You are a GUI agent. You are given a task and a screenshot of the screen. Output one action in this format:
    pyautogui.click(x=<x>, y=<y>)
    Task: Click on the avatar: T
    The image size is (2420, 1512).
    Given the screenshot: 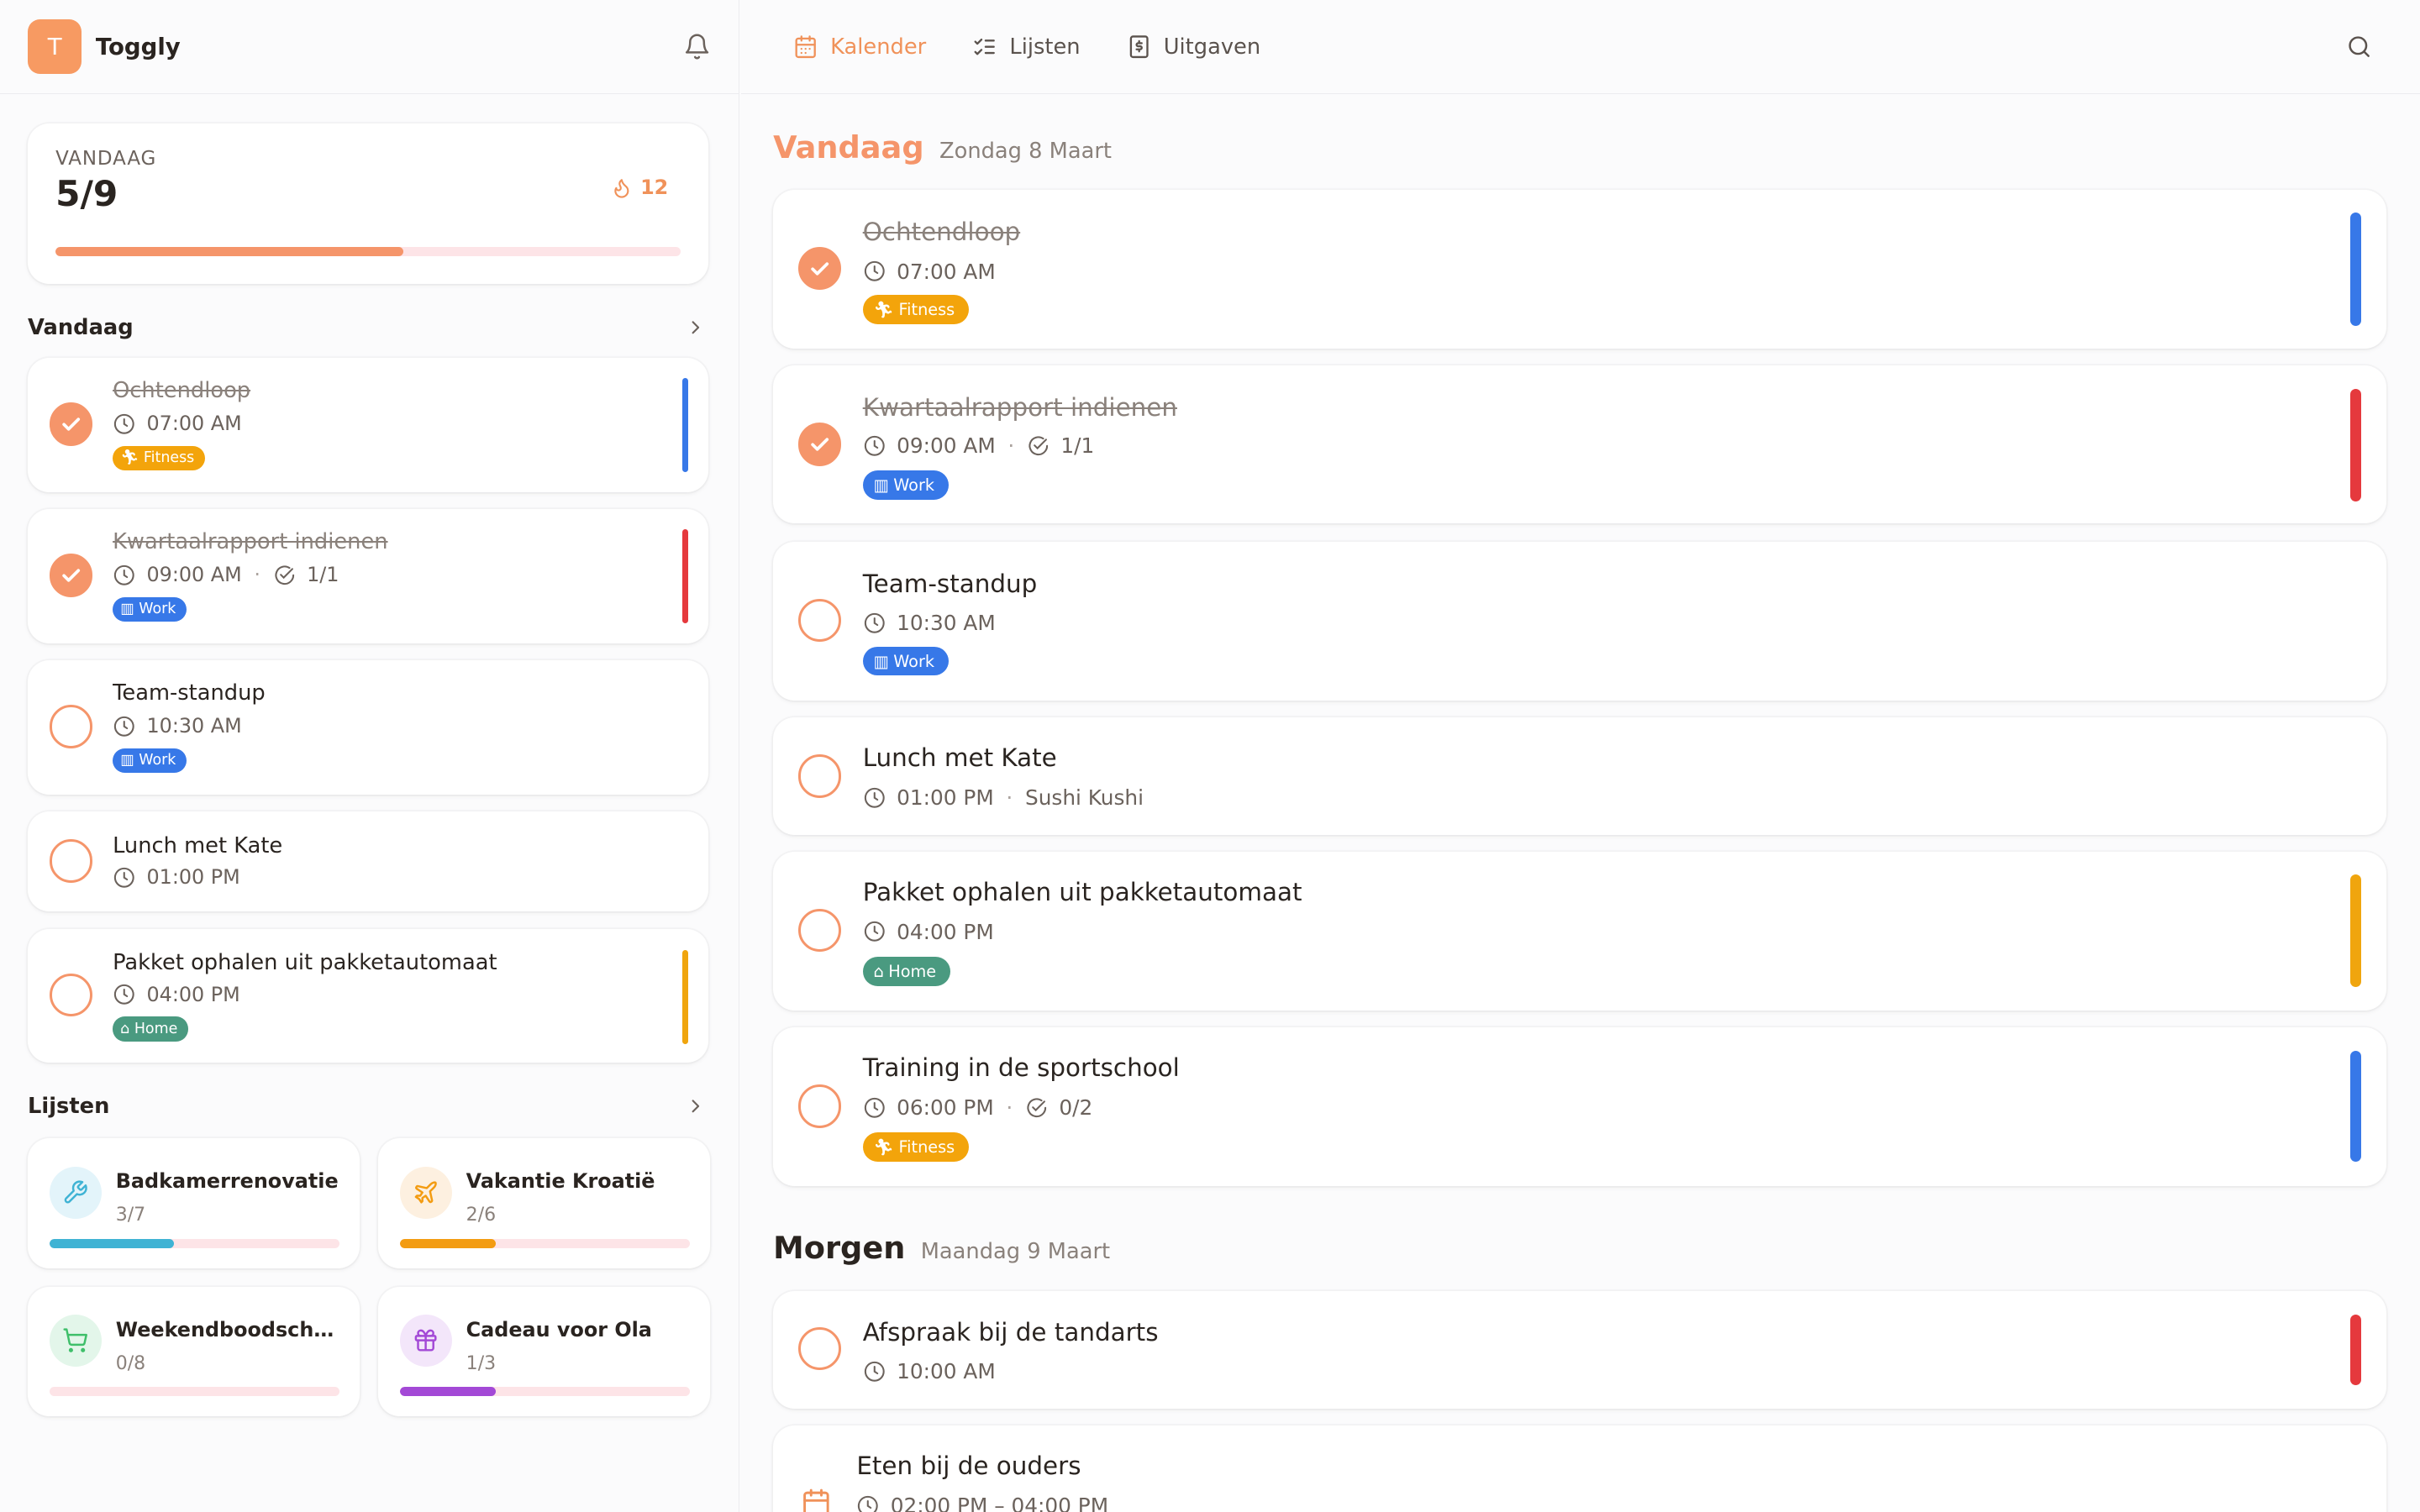 What is the action you would take?
    pyautogui.click(x=55, y=46)
    